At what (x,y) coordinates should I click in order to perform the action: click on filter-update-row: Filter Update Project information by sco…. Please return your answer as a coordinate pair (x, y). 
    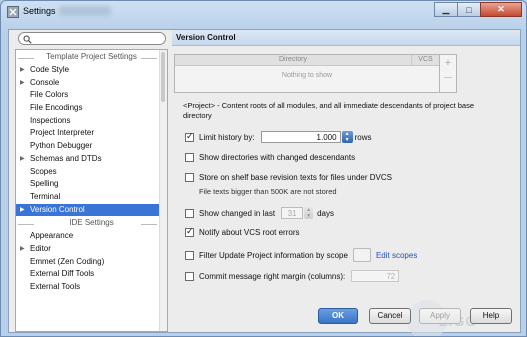
    Looking at the image, I should click on (301, 255).